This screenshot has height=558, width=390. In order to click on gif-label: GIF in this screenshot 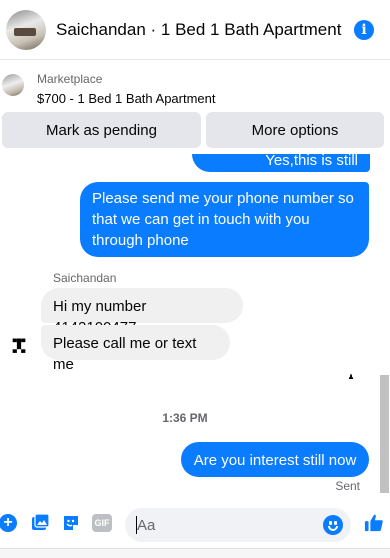, I will do `click(102, 523)`.